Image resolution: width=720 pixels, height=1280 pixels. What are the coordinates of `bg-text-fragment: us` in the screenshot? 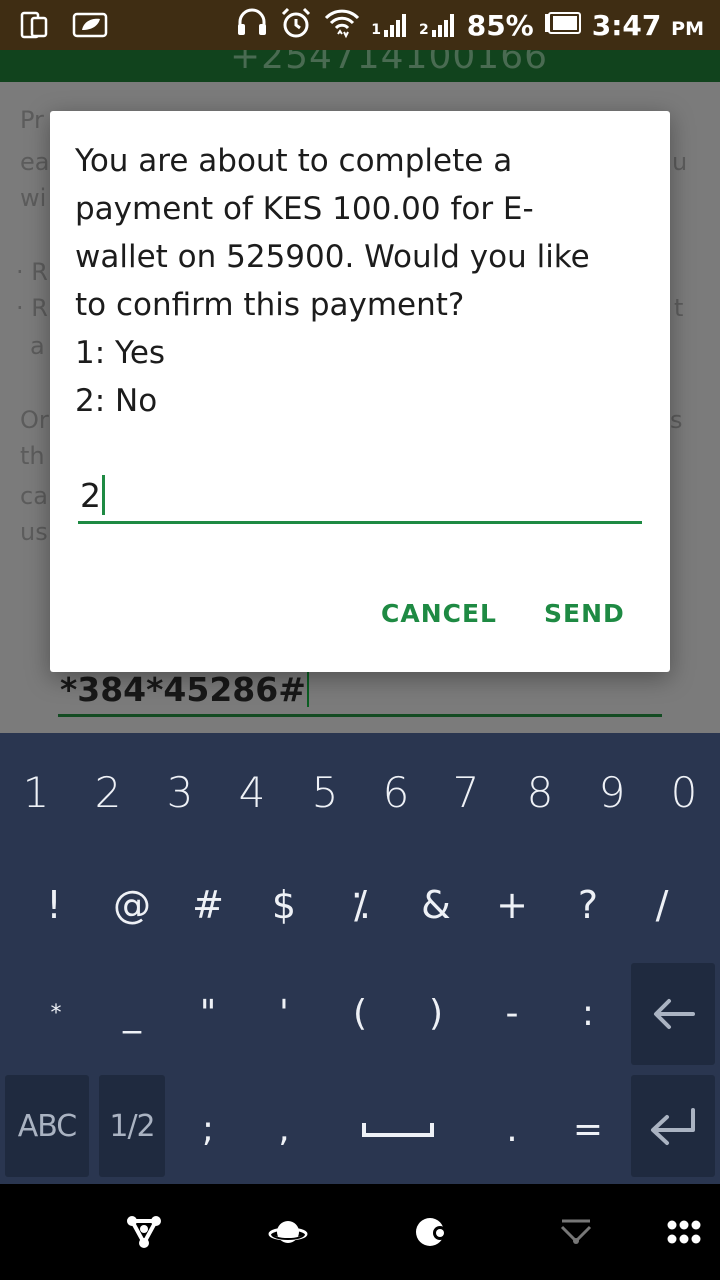 It's located at (34, 532).